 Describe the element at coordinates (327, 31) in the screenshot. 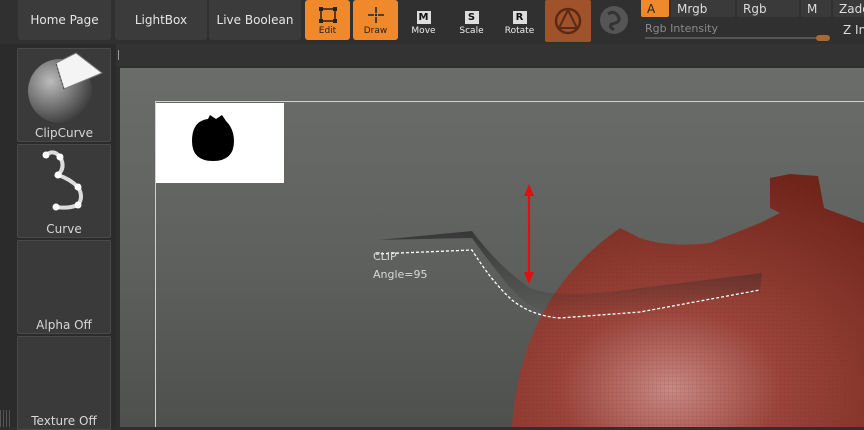

I see `edit-label: Edit` at that location.